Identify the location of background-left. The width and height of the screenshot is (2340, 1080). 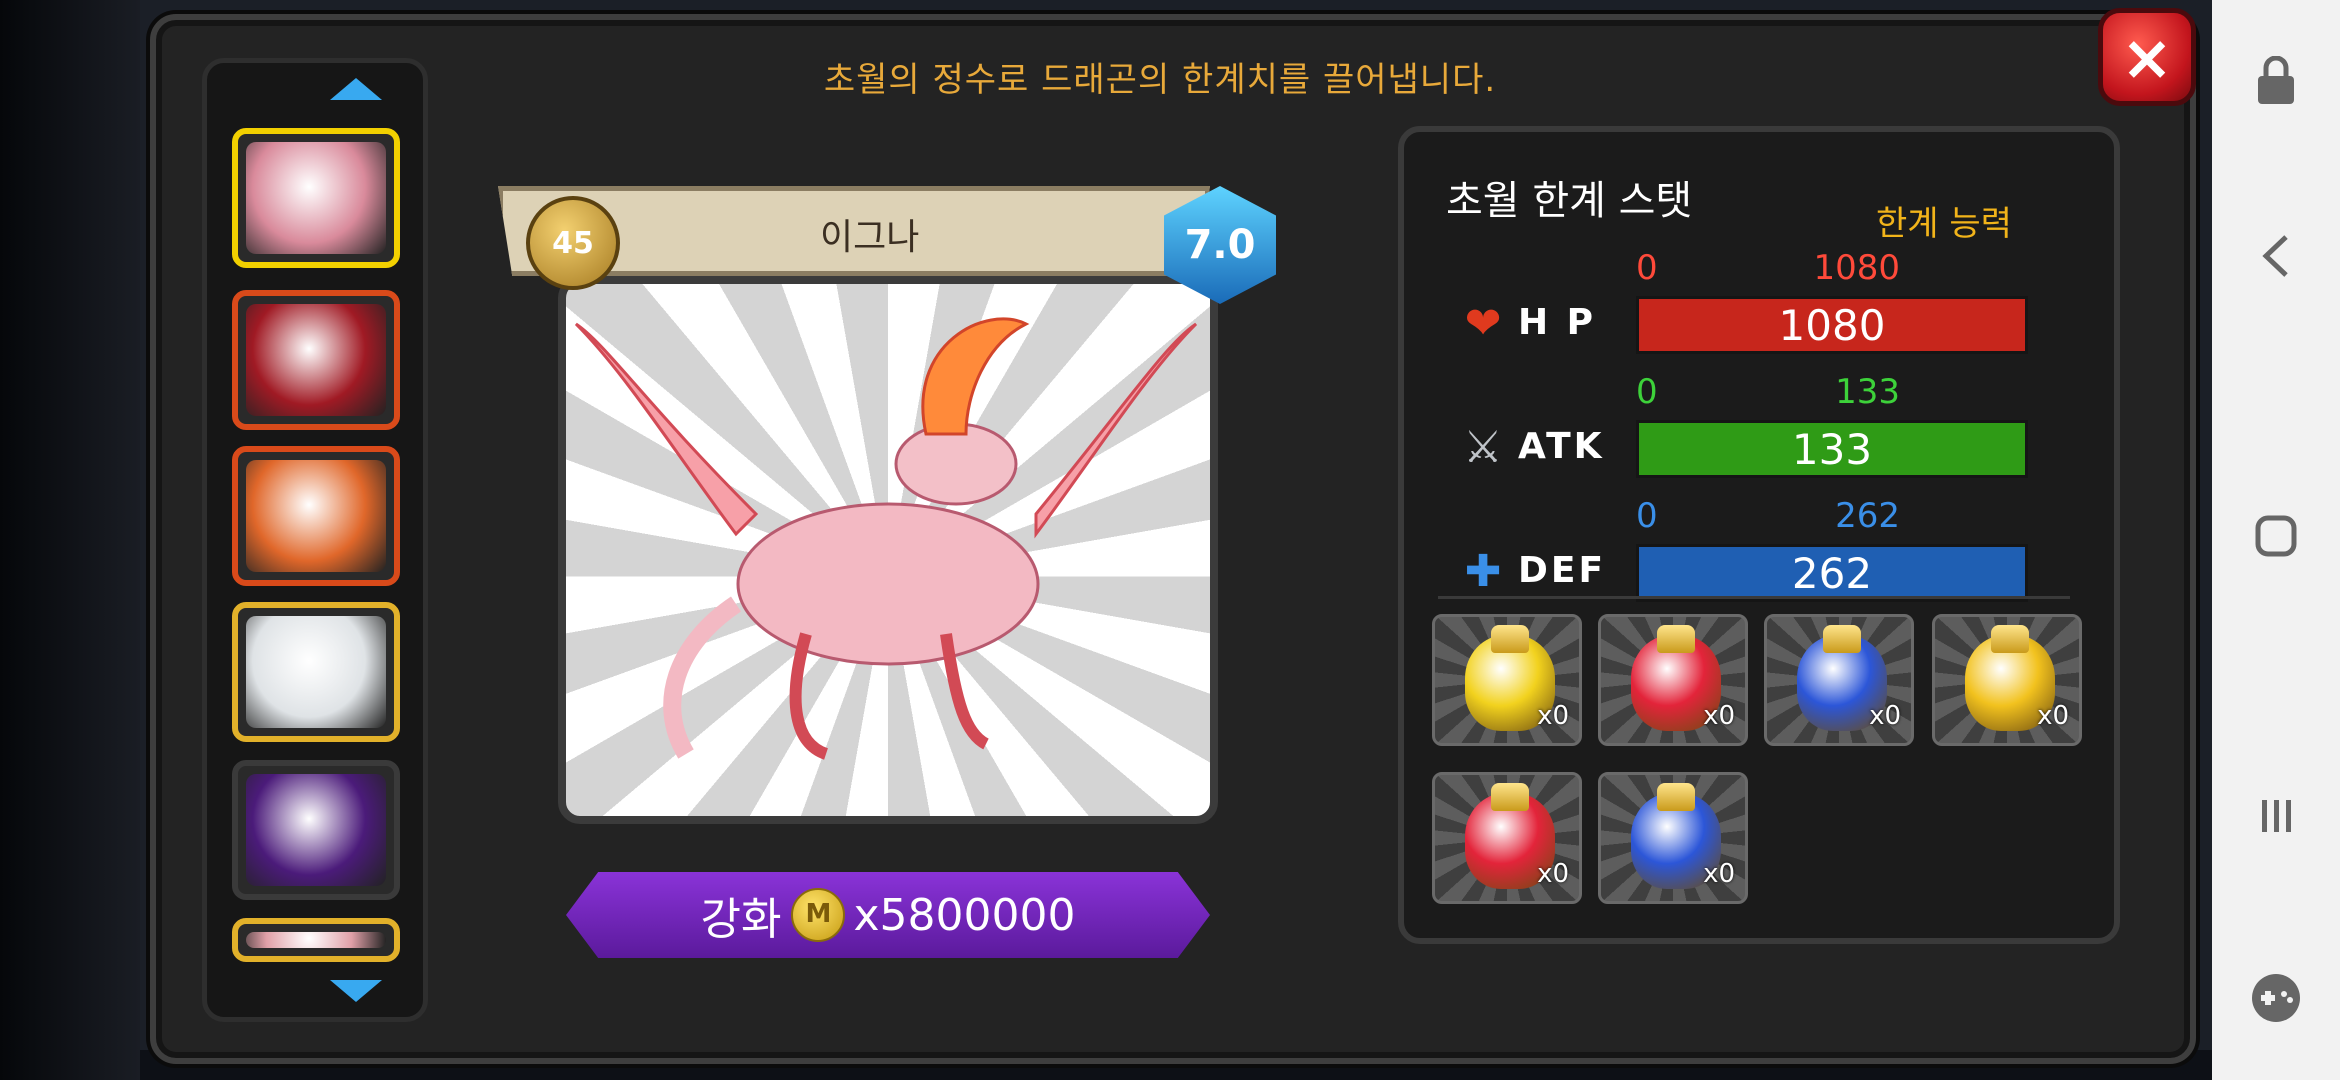
(70, 540).